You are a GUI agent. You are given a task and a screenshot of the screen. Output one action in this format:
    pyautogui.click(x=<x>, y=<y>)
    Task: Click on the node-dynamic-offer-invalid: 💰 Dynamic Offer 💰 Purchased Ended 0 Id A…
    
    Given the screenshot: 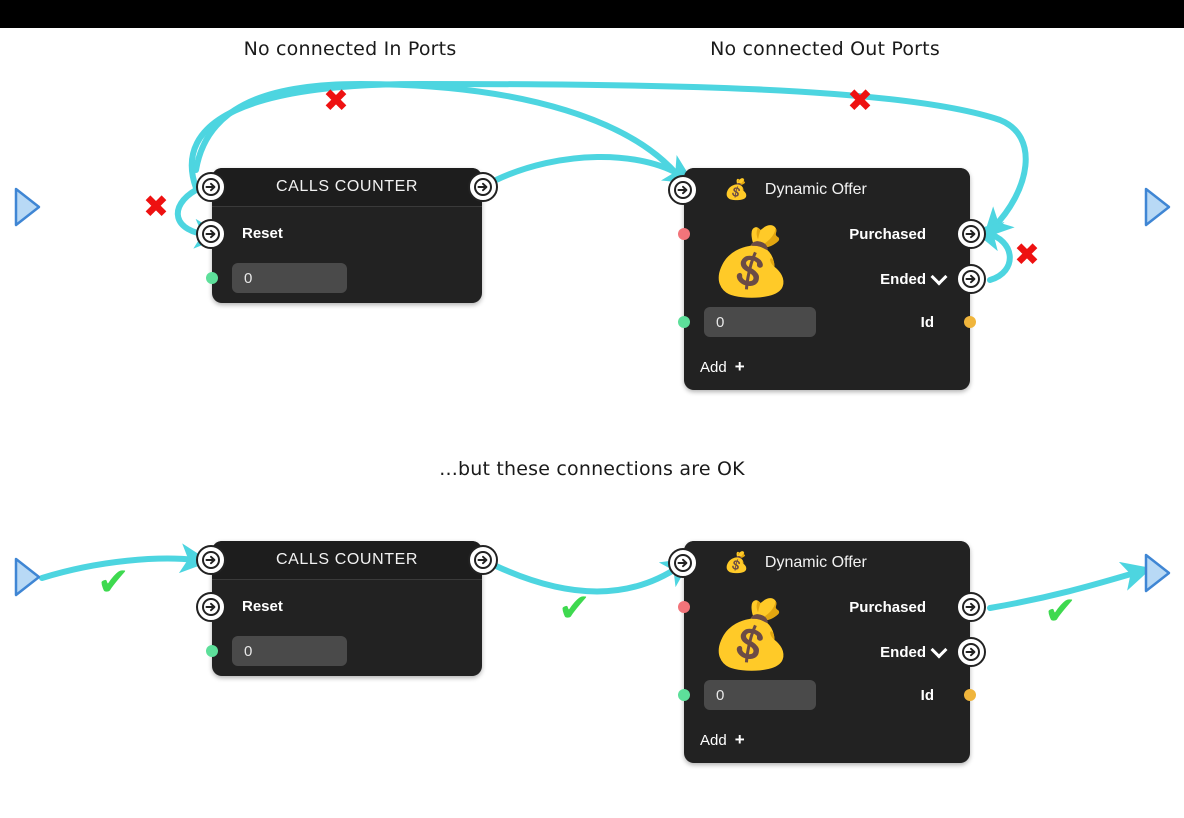 What is the action you would take?
    pyautogui.click(x=827, y=279)
    